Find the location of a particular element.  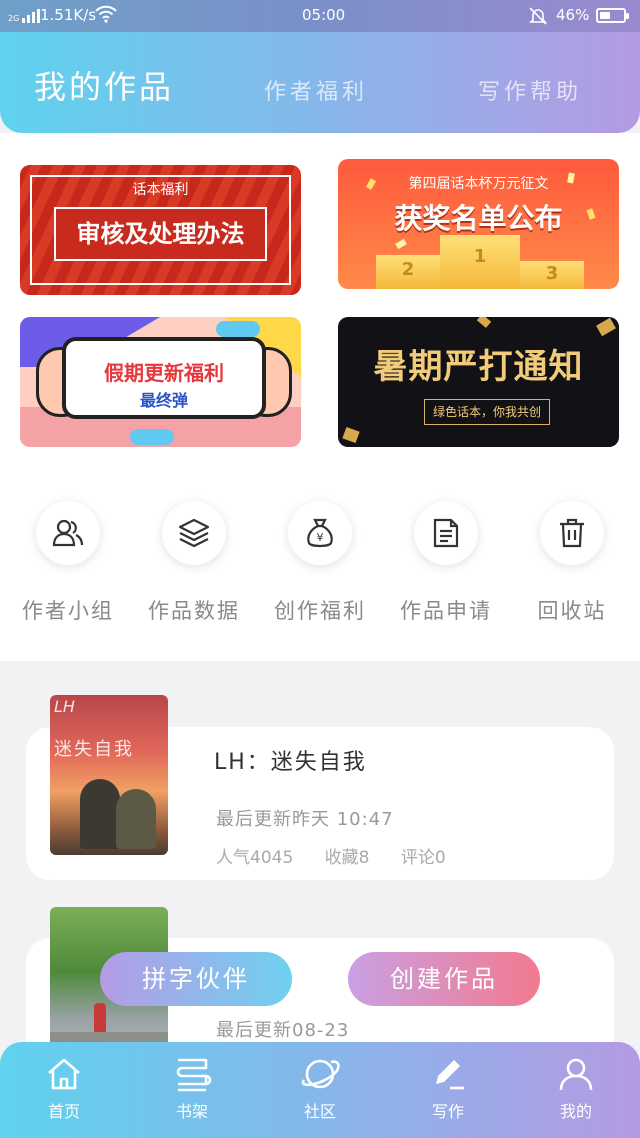

comments-count: 评论0 is located at coordinates (423, 858).